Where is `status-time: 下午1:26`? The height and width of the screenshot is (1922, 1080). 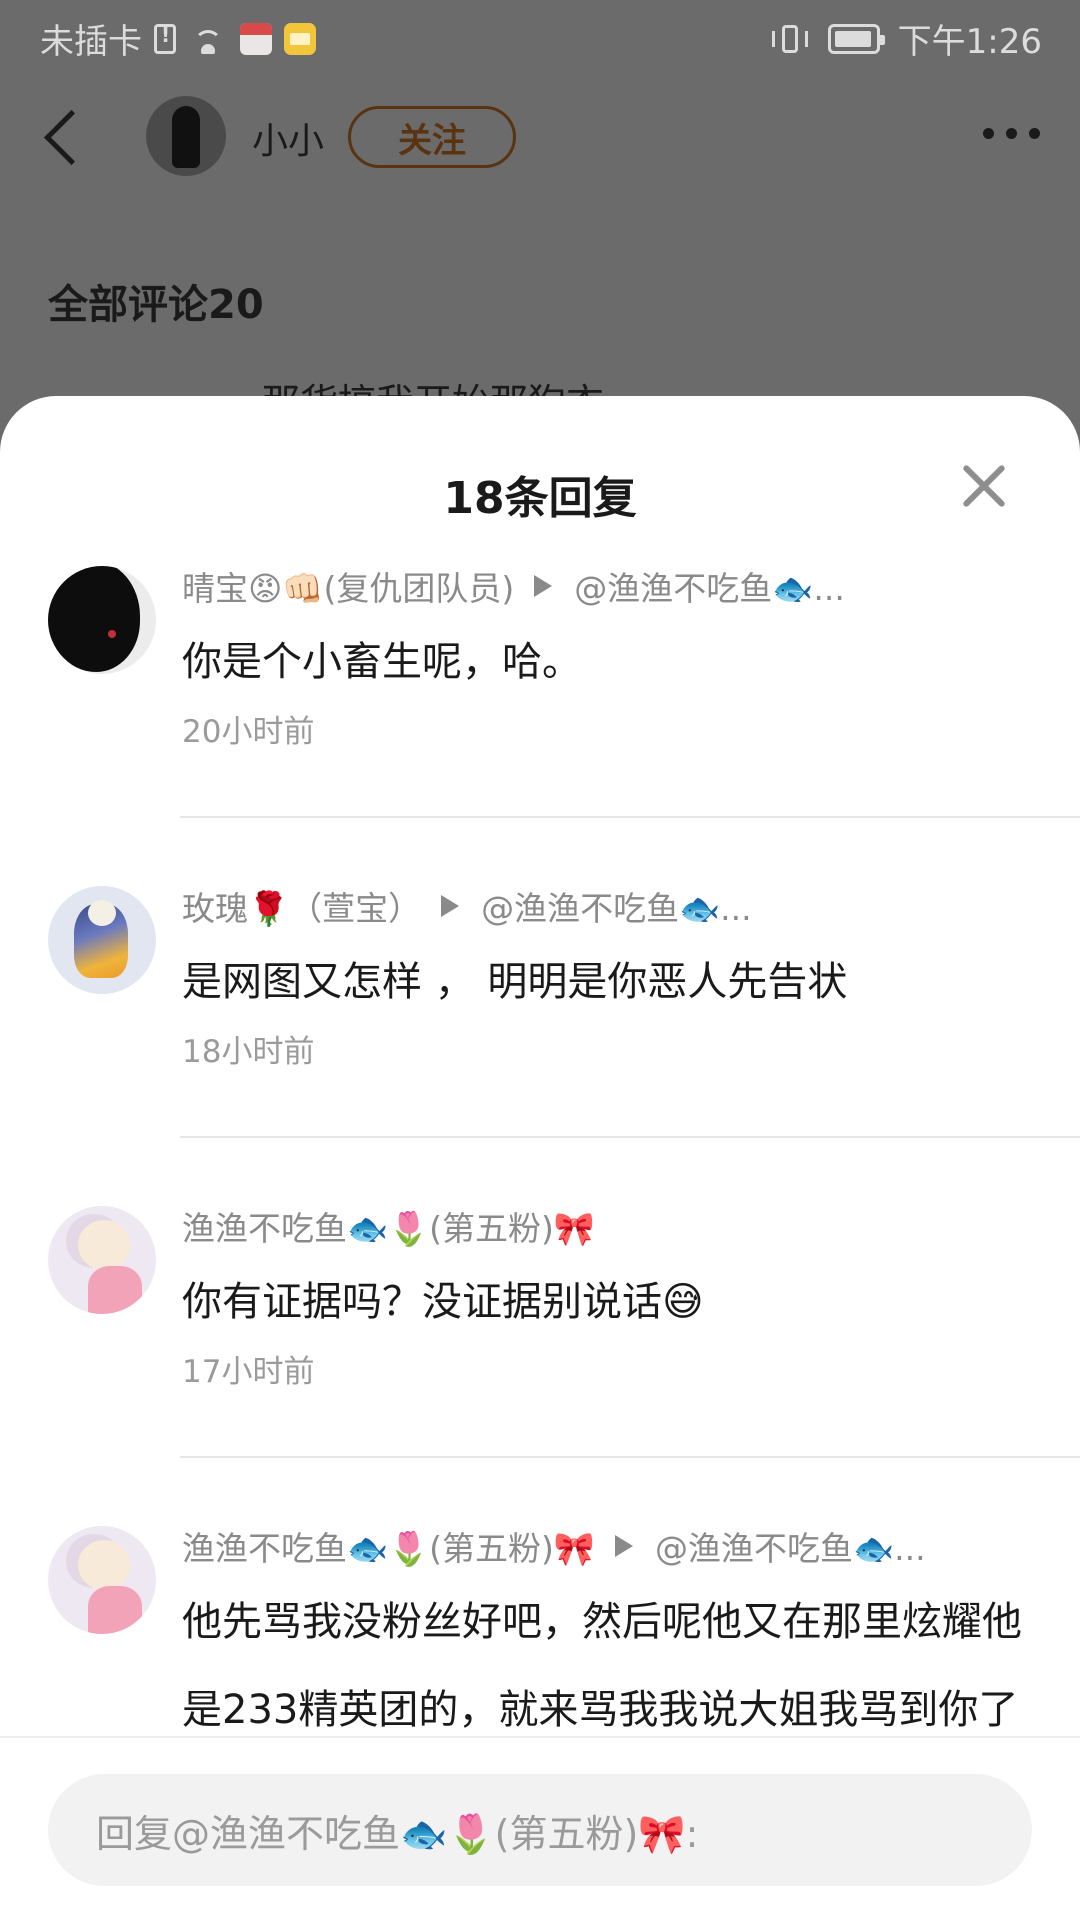
status-time: 下午1:26 is located at coordinates (969, 42).